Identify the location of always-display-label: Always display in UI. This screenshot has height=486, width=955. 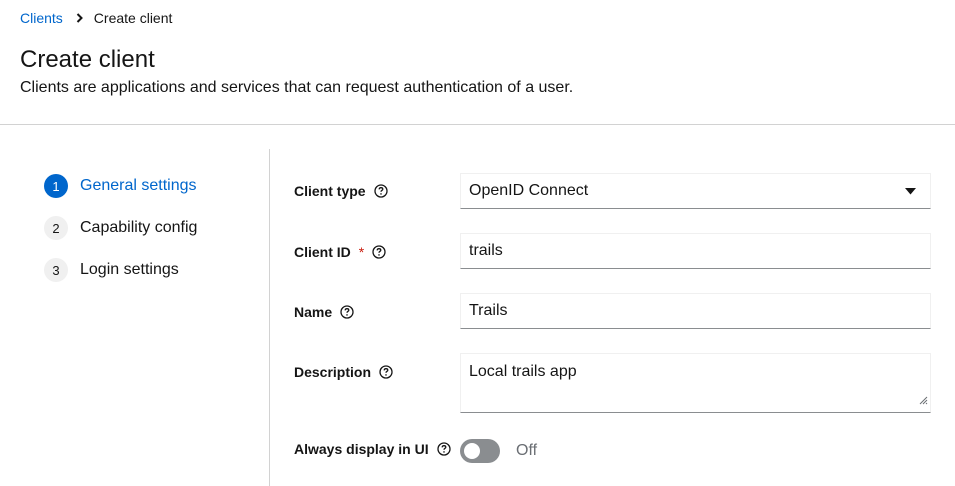
(372, 449).